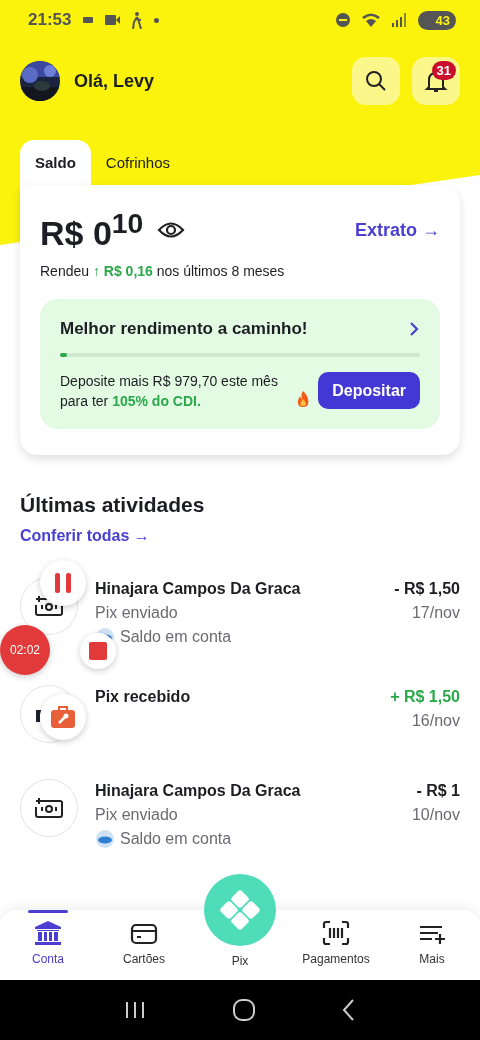  Describe the element at coordinates (144, 934) in the screenshot. I see `card-icon` at that location.